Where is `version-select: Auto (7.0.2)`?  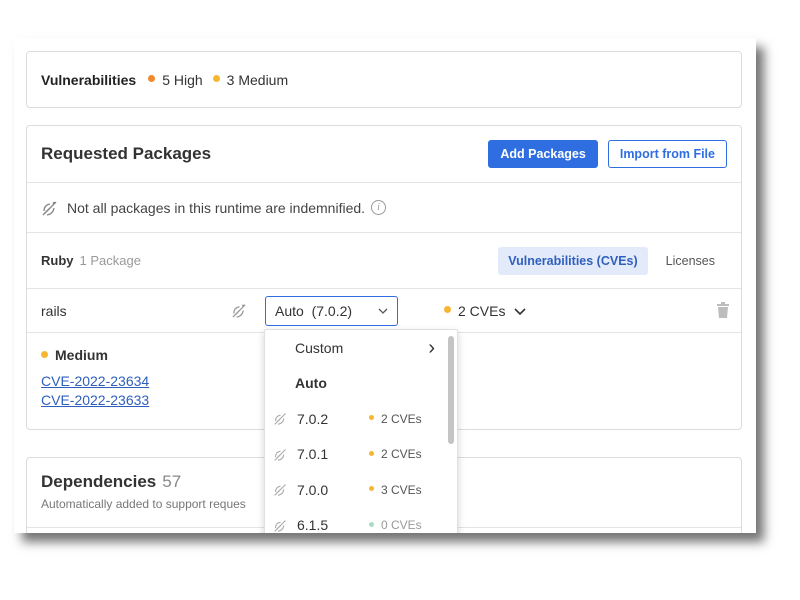
version-select: Auto (7.0.2) is located at coordinates (331, 310).